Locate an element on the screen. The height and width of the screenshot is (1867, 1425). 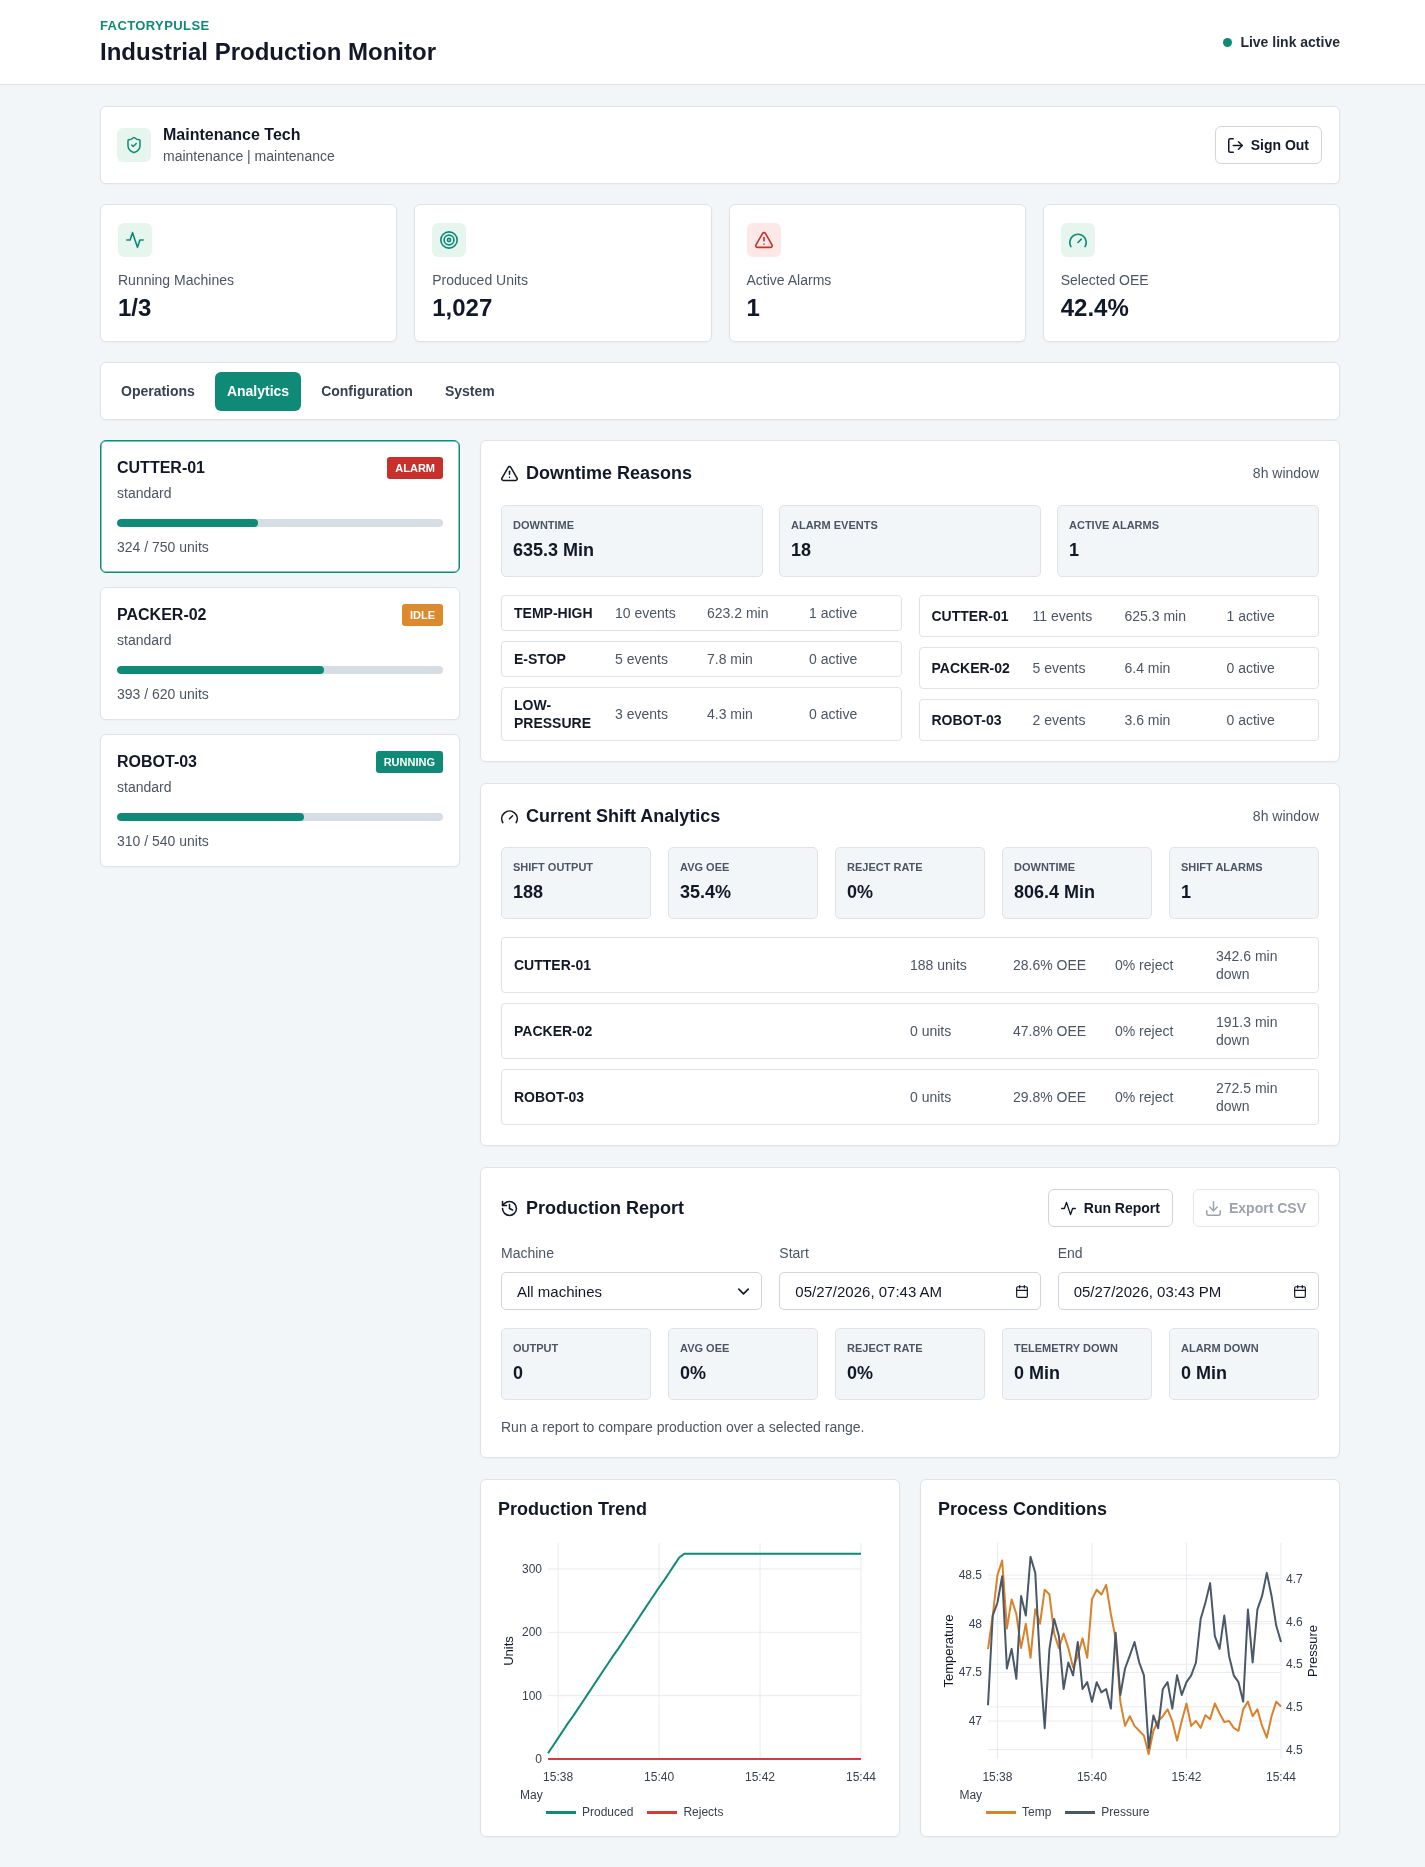
stat-value: 1/3 is located at coordinates (135, 308).